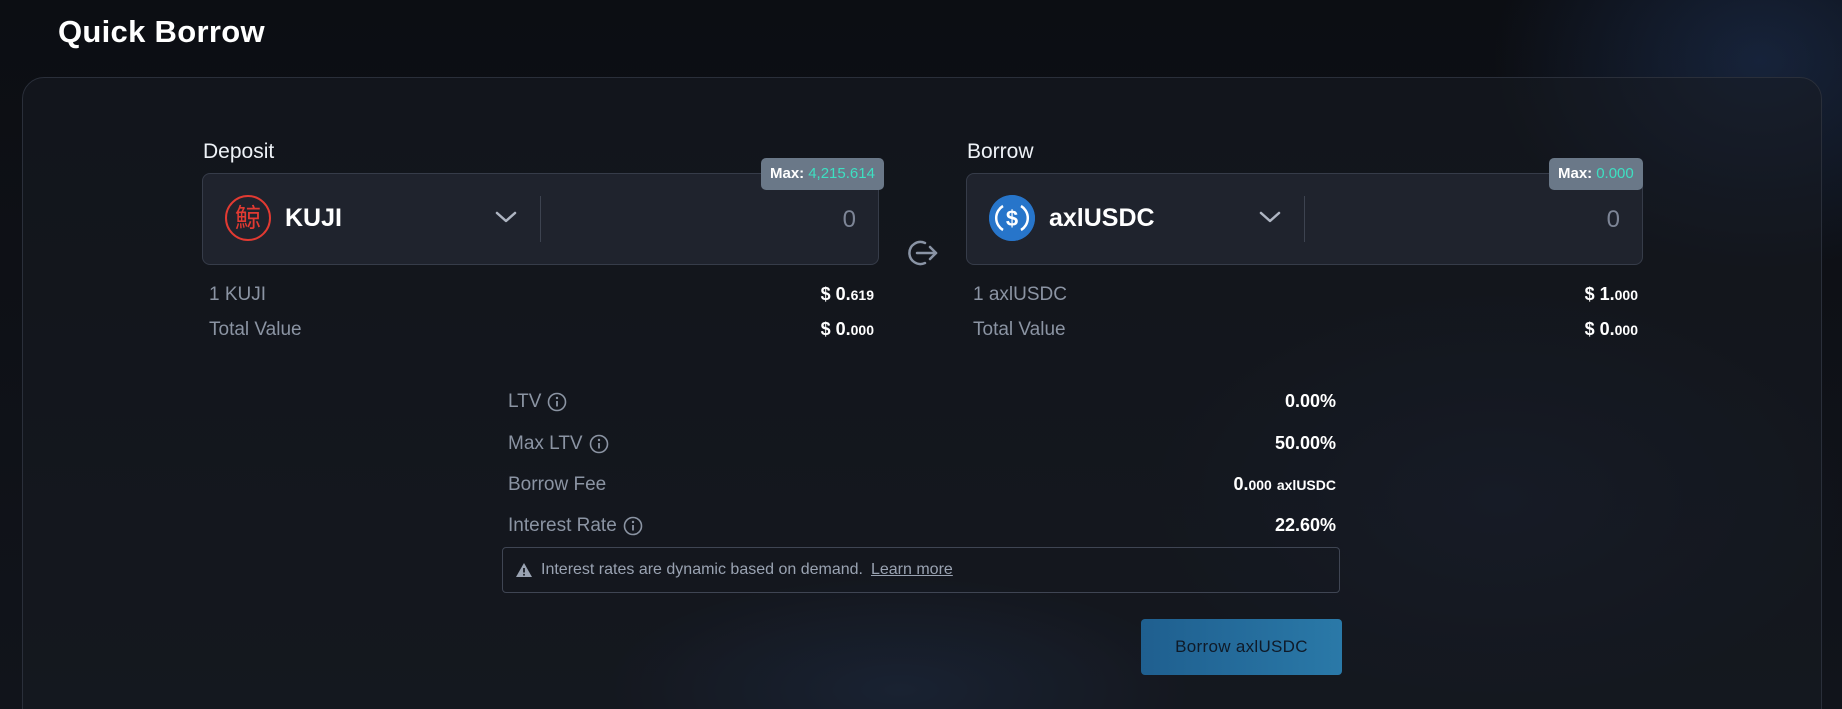 The height and width of the screenshot is (709, 1842). I want to click on ltv-row: LTV 0.00%, so click(922, 402).